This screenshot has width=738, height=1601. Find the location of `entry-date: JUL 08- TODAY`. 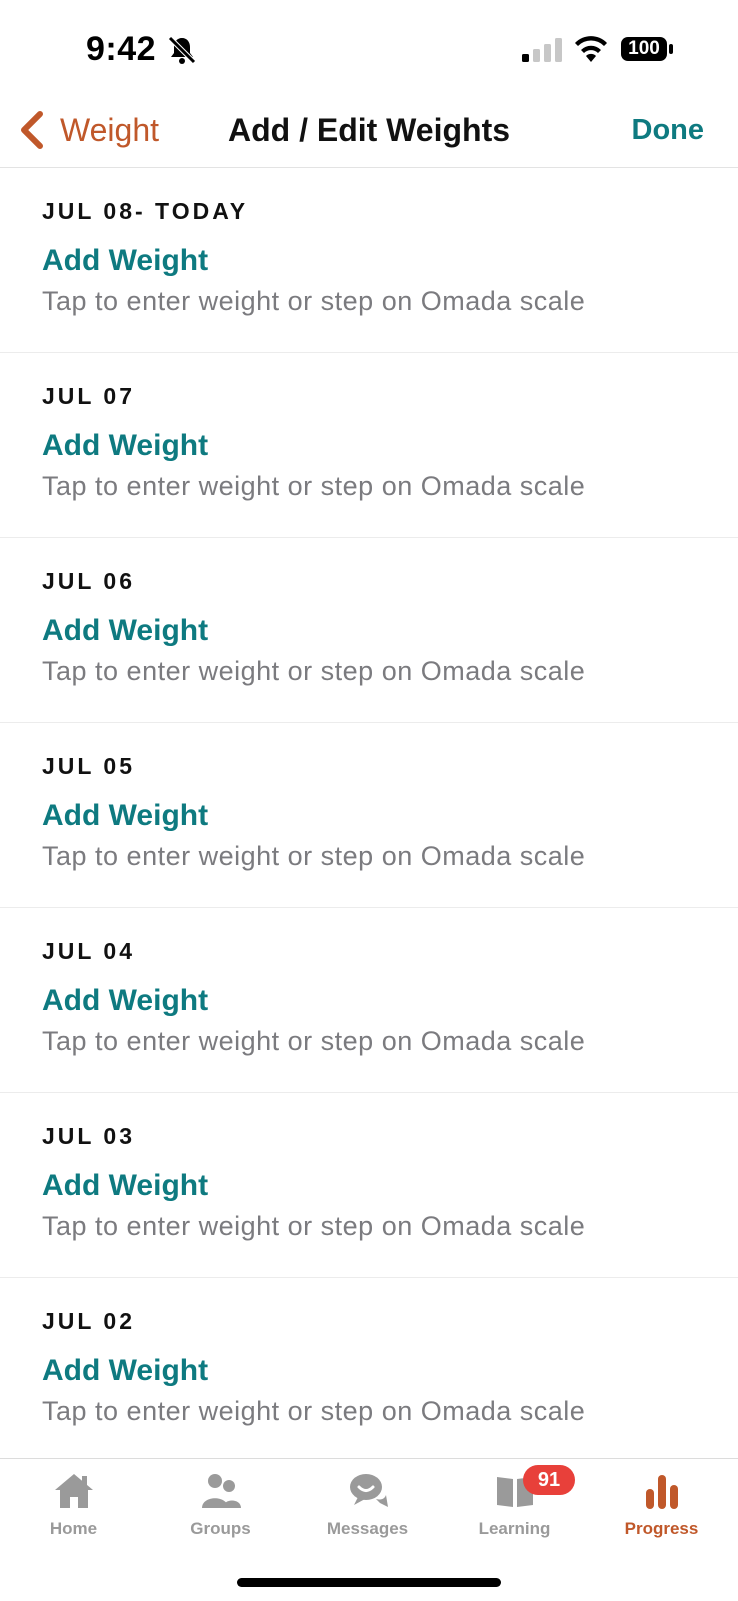

entry-date: JUL 08- TODAY is located at coordinates (145, 211).